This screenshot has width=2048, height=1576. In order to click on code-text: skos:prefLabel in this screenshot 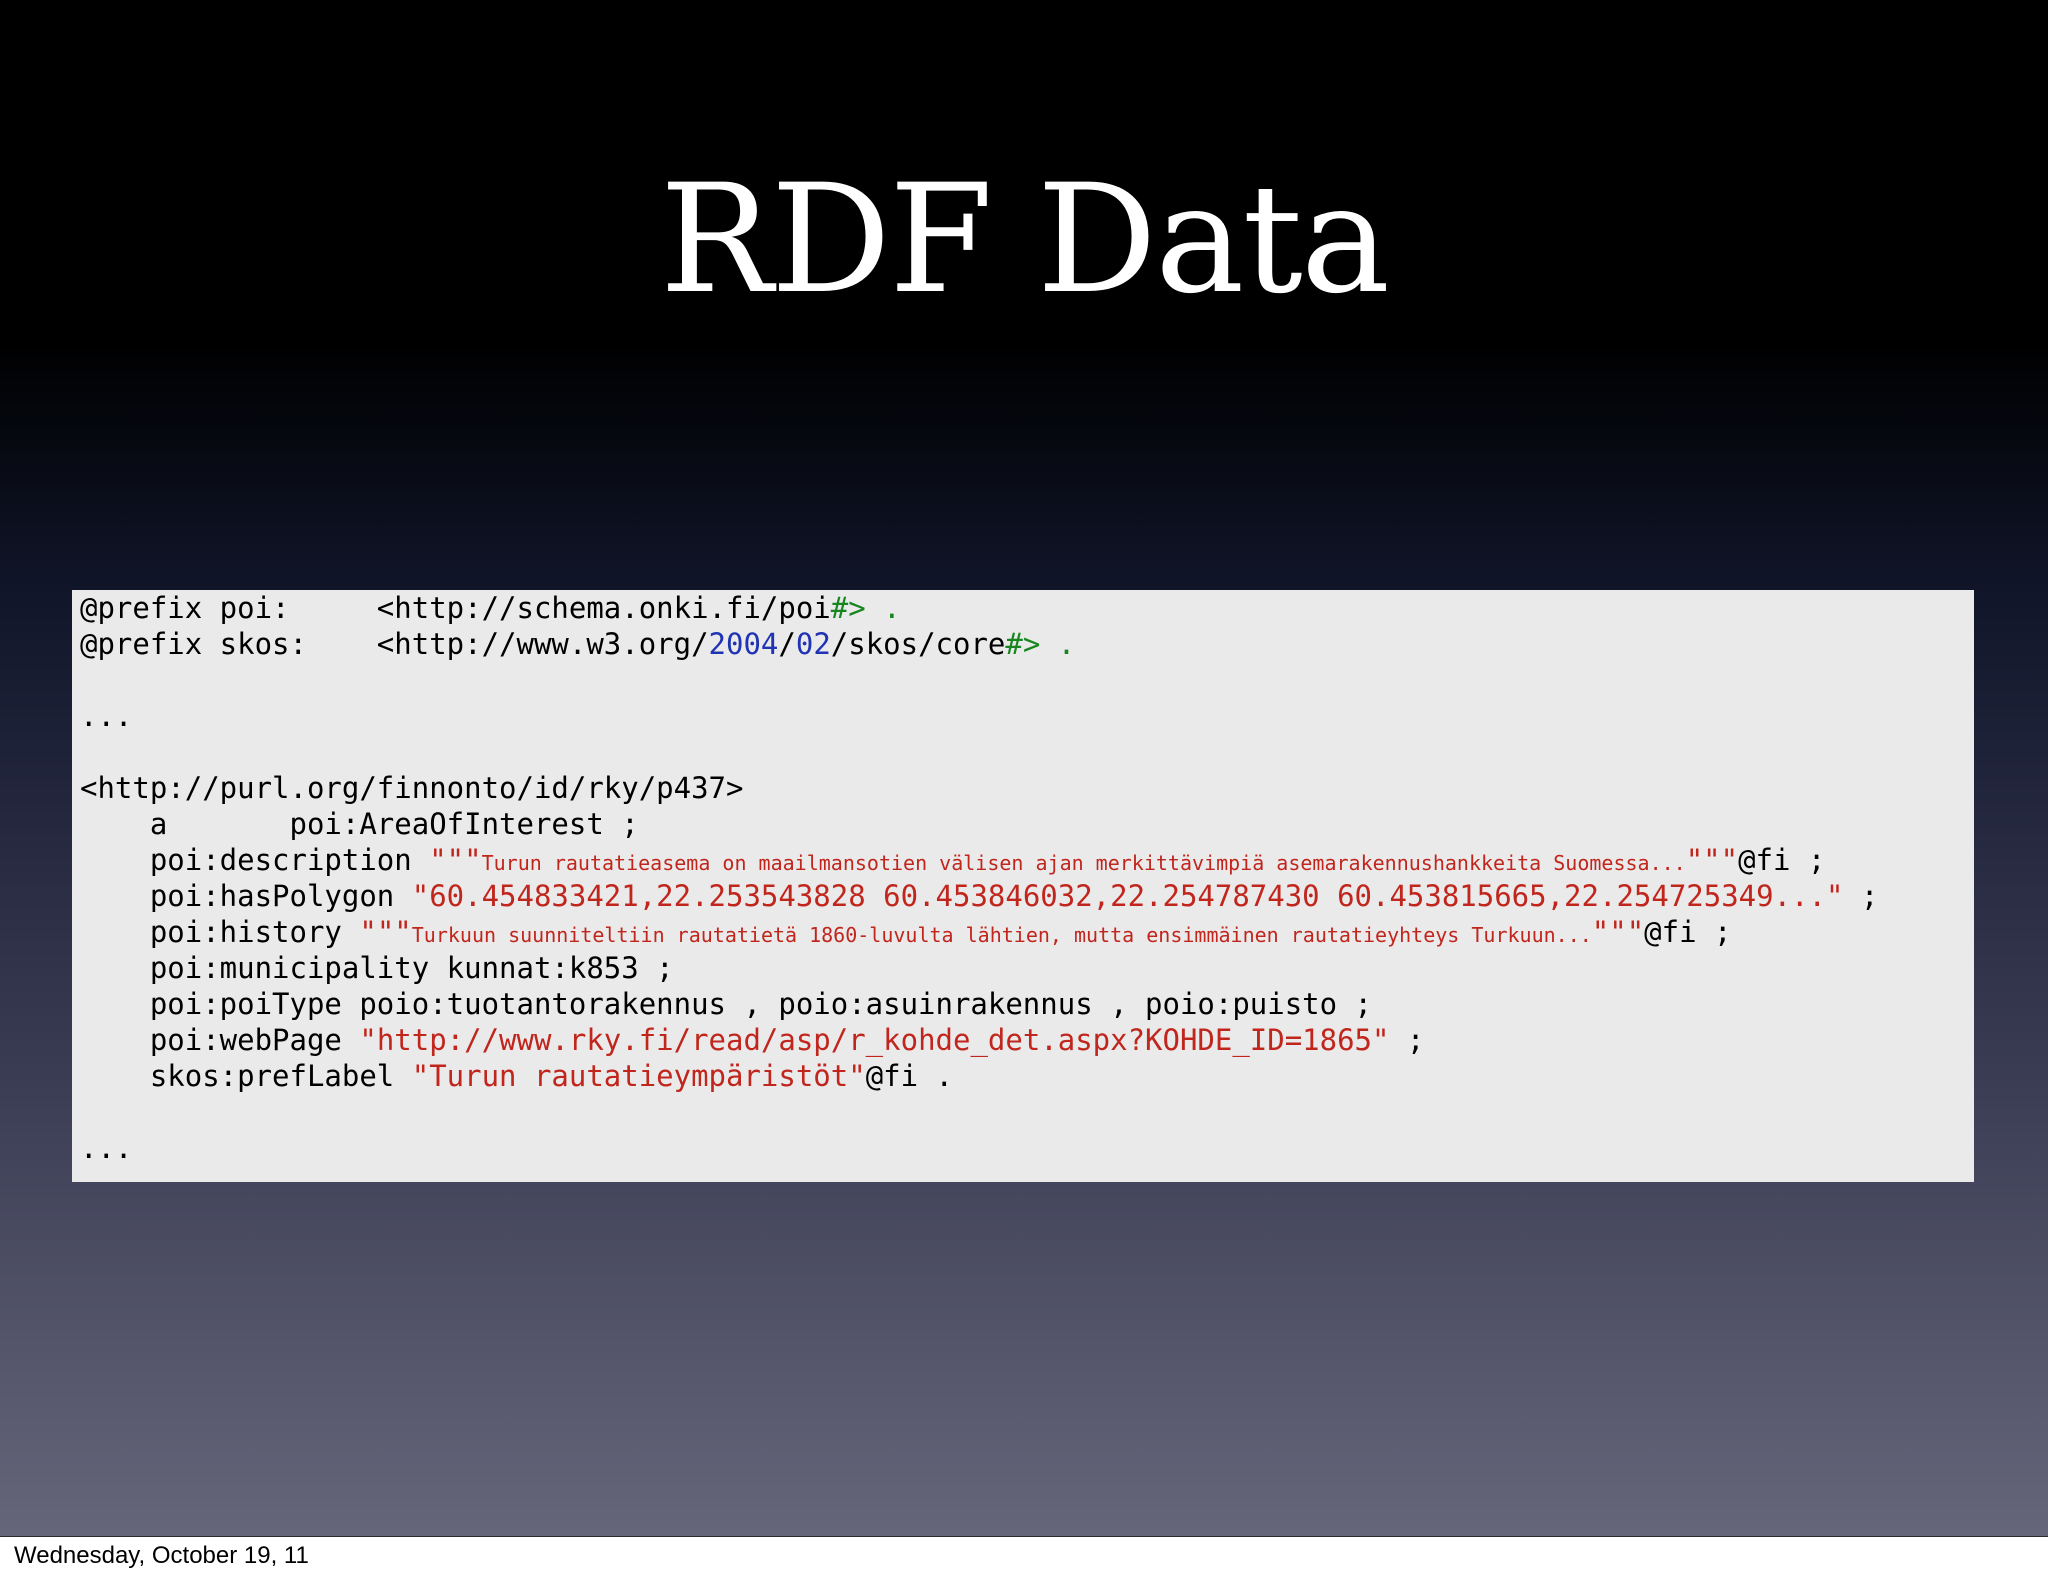, I will do `click(246, 1076)`.